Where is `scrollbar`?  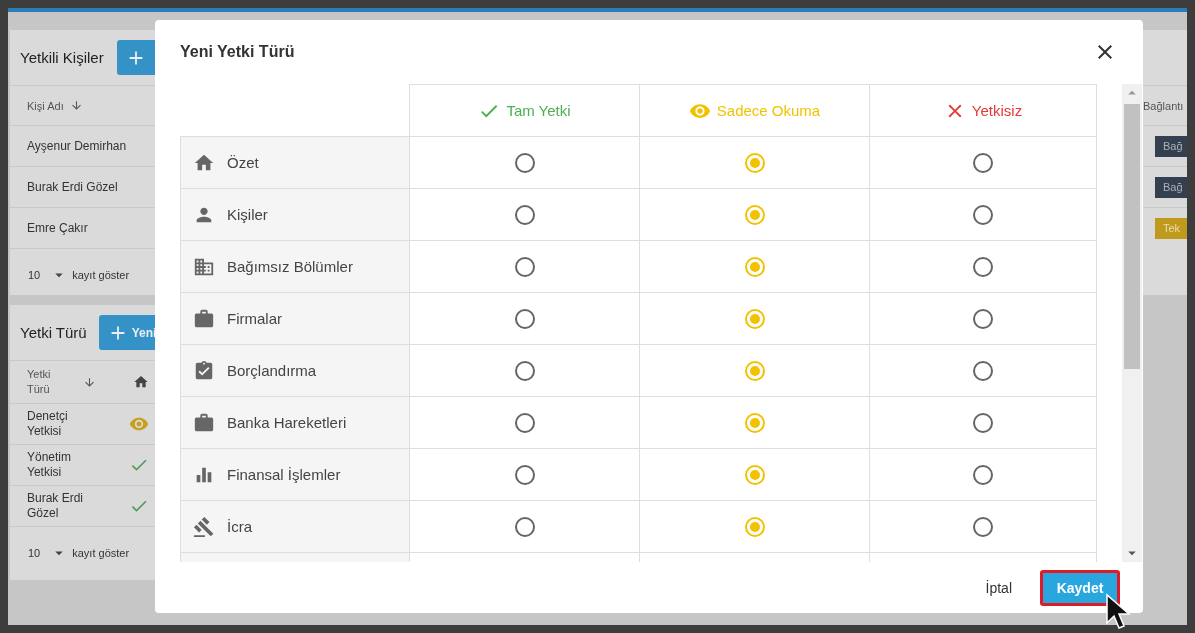
scrollbar is located at coordinates (1132, 323).